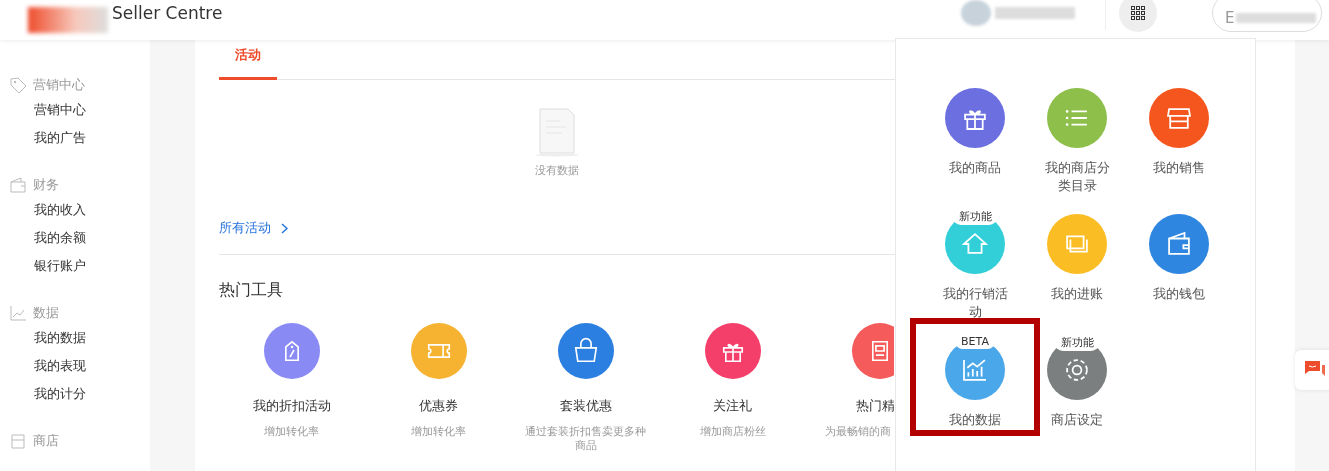 This screenshot has height=471, width=1329. I want to click on sidebar-item: 我的广告, so click(75, 138).